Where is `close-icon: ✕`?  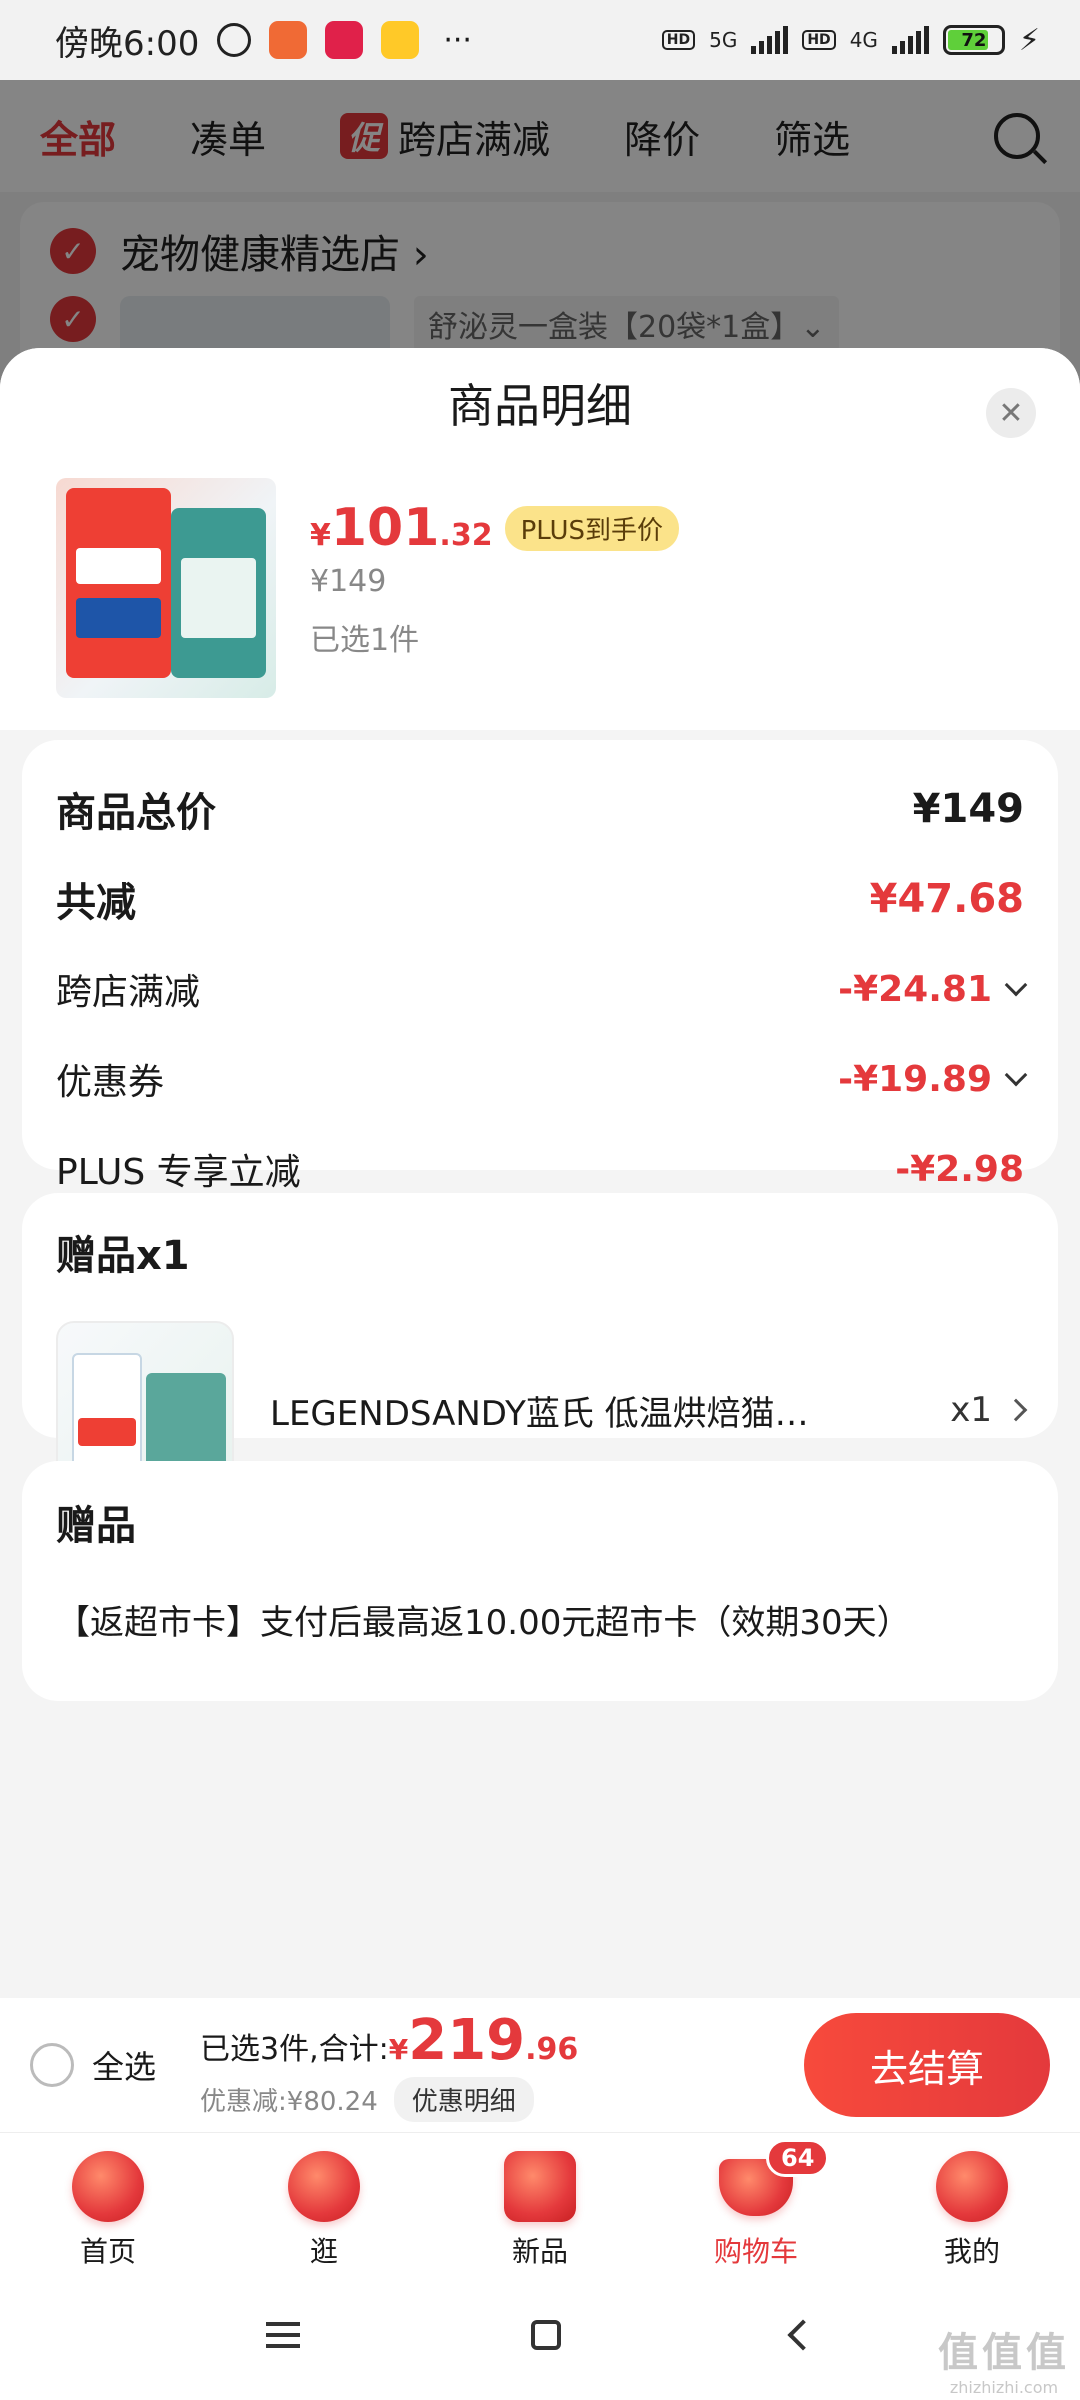
close-icon: ✕ is located at coordinates (1011, 413).